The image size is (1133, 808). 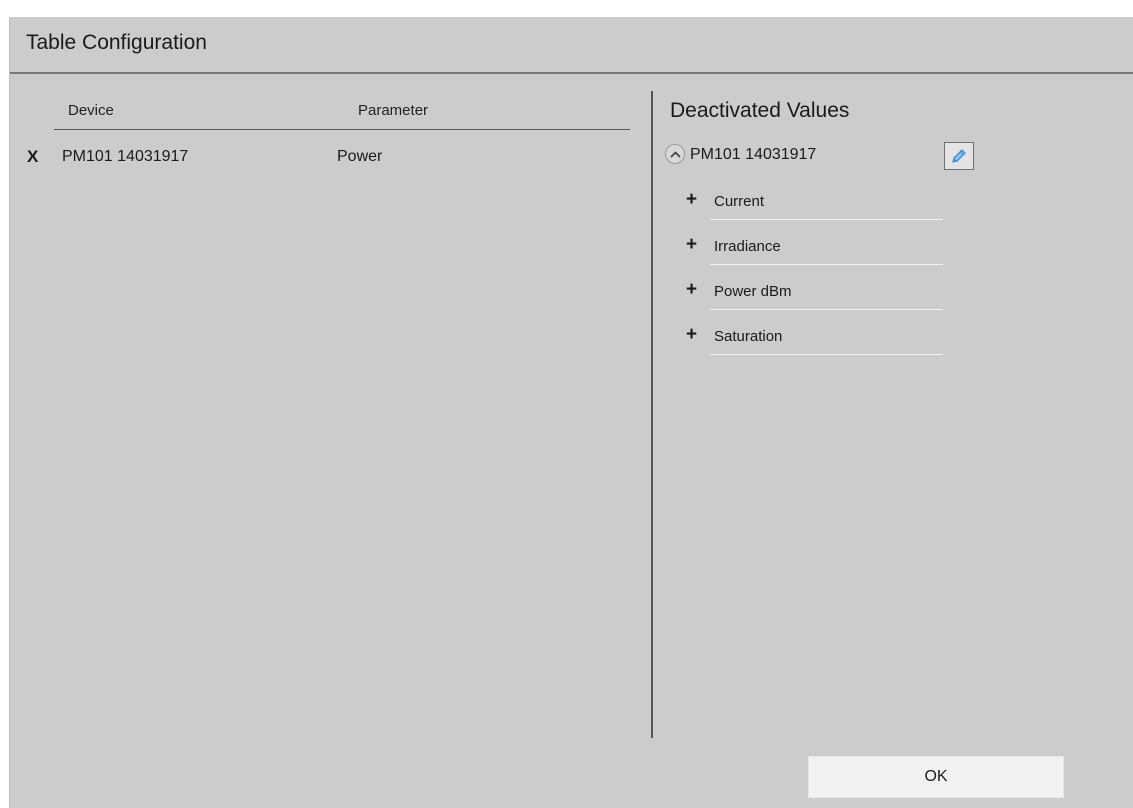 What do you see at coordinates (393, 110) in the screenshot?
I see `column-header-parameter: Parameter` at bounding box center [393, 110].